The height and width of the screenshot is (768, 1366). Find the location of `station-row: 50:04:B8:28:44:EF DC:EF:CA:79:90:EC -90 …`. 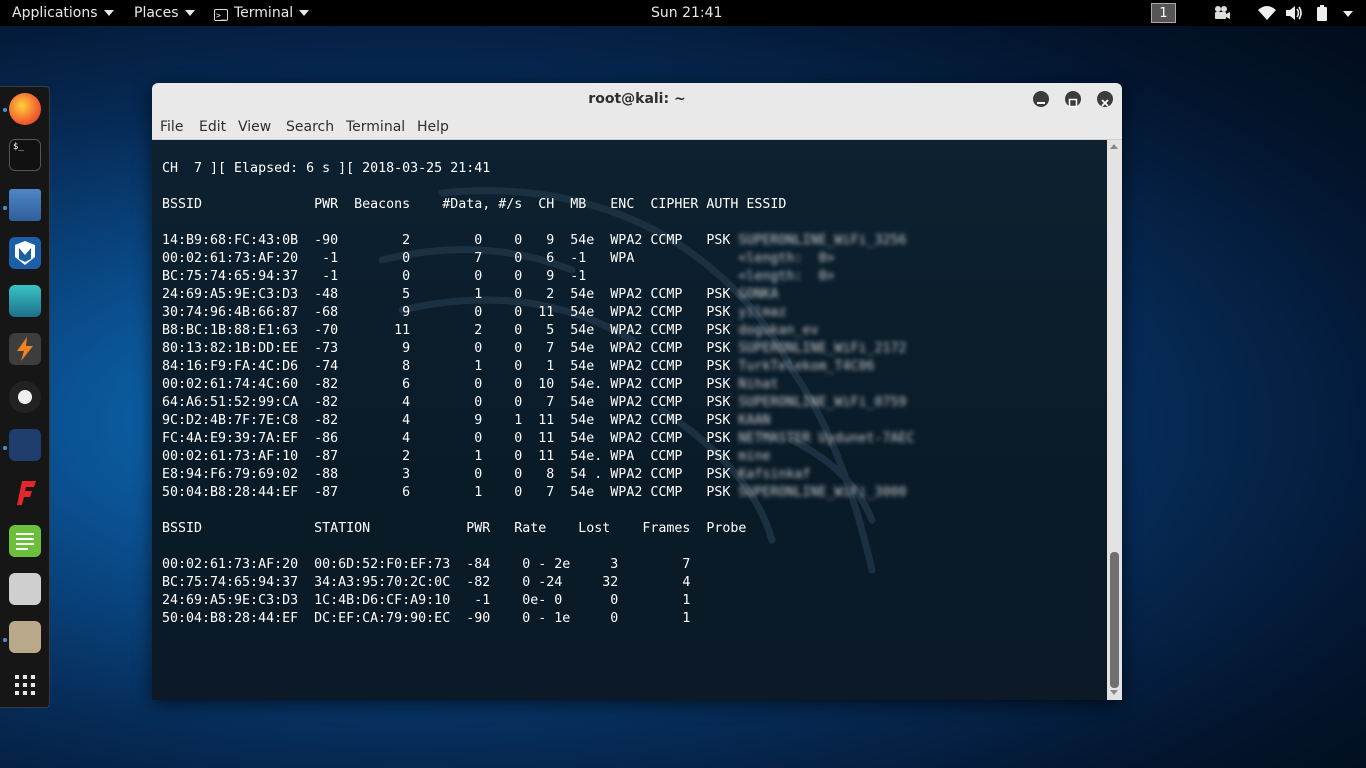

station-row: 50:04:B8:28:44:EF DC:EF:CA:79:90:EC -90 … is located at coordinates (426, 618).